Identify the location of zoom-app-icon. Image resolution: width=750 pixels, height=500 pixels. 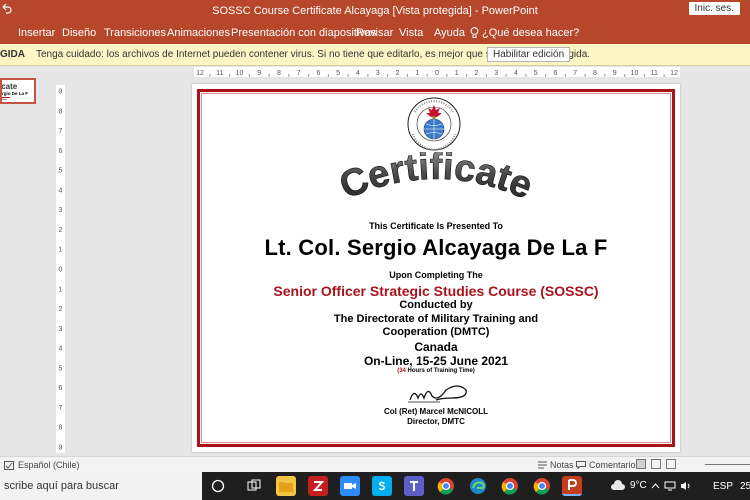
(350, 486).